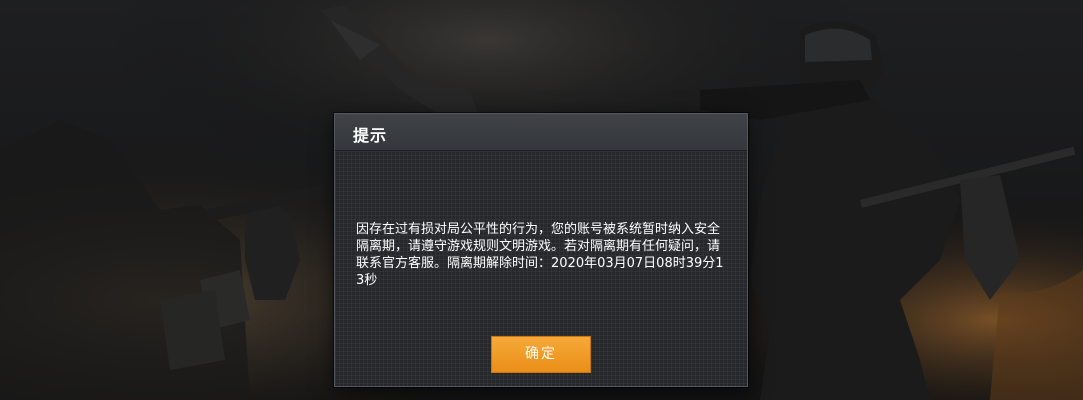 The height and width of the screenshot is (400, 1083). Describe the element at coordinates (370, 135) in the screenshot. I see `dialog-title: 提示` at that location.